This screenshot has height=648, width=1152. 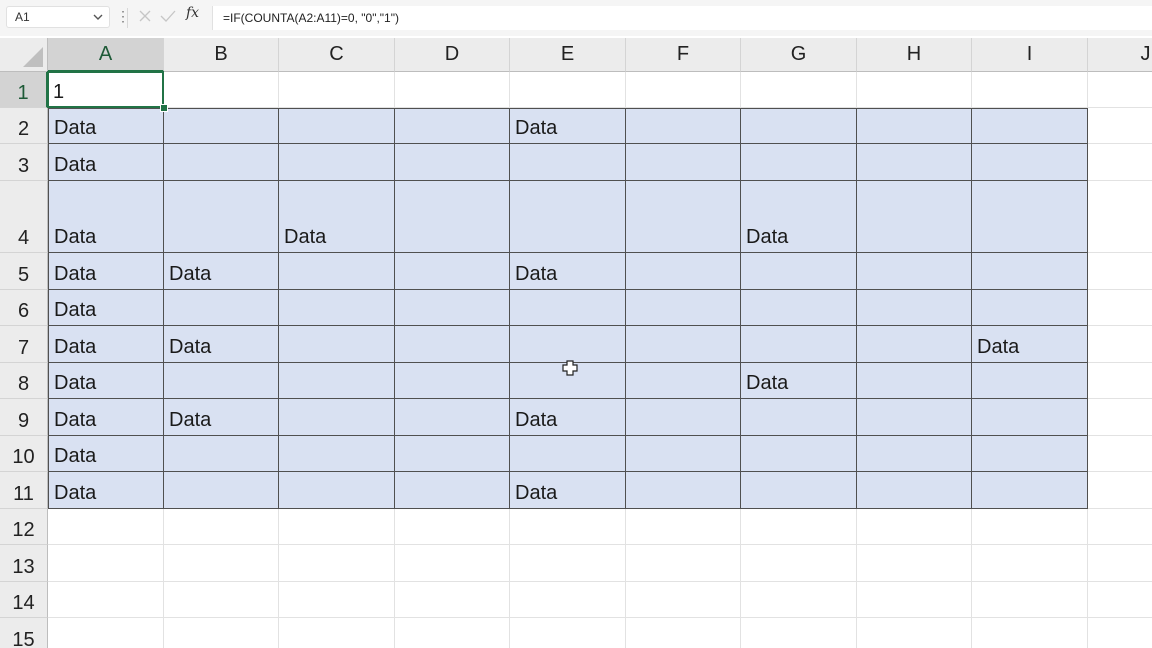 I want to click on cell-j14, so click(x=1120, y=600).